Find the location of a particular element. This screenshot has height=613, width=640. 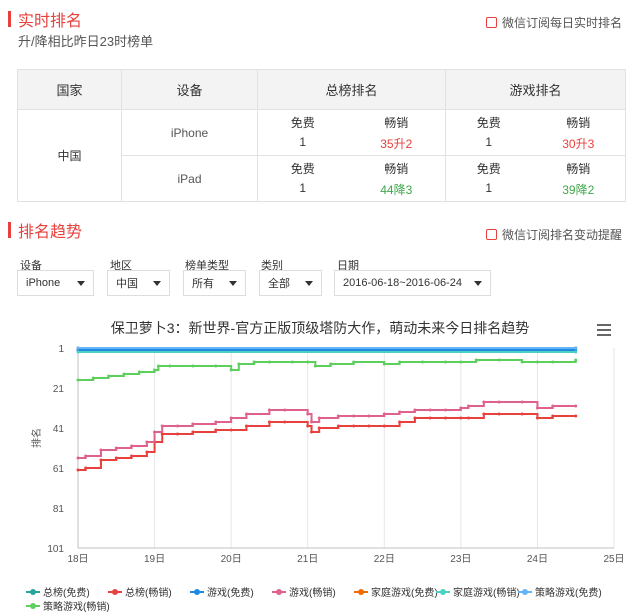

legend-item: 策略游戏(免费) is located at coordinates (560, 591).